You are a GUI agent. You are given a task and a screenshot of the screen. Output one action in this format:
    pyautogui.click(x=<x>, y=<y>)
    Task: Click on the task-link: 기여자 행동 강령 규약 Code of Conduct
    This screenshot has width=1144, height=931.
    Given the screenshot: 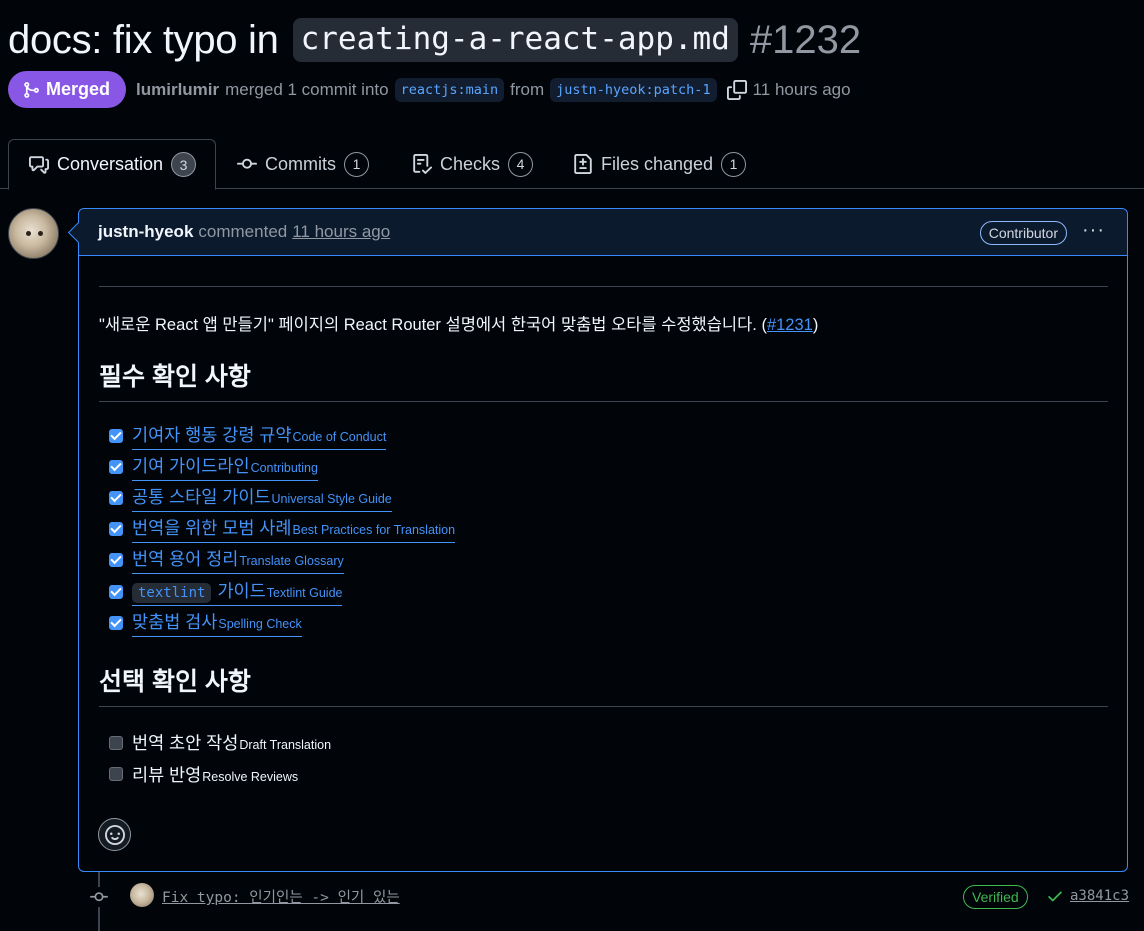 What is the action you would take?
    pyautogui.click(x=259, y=436)
    